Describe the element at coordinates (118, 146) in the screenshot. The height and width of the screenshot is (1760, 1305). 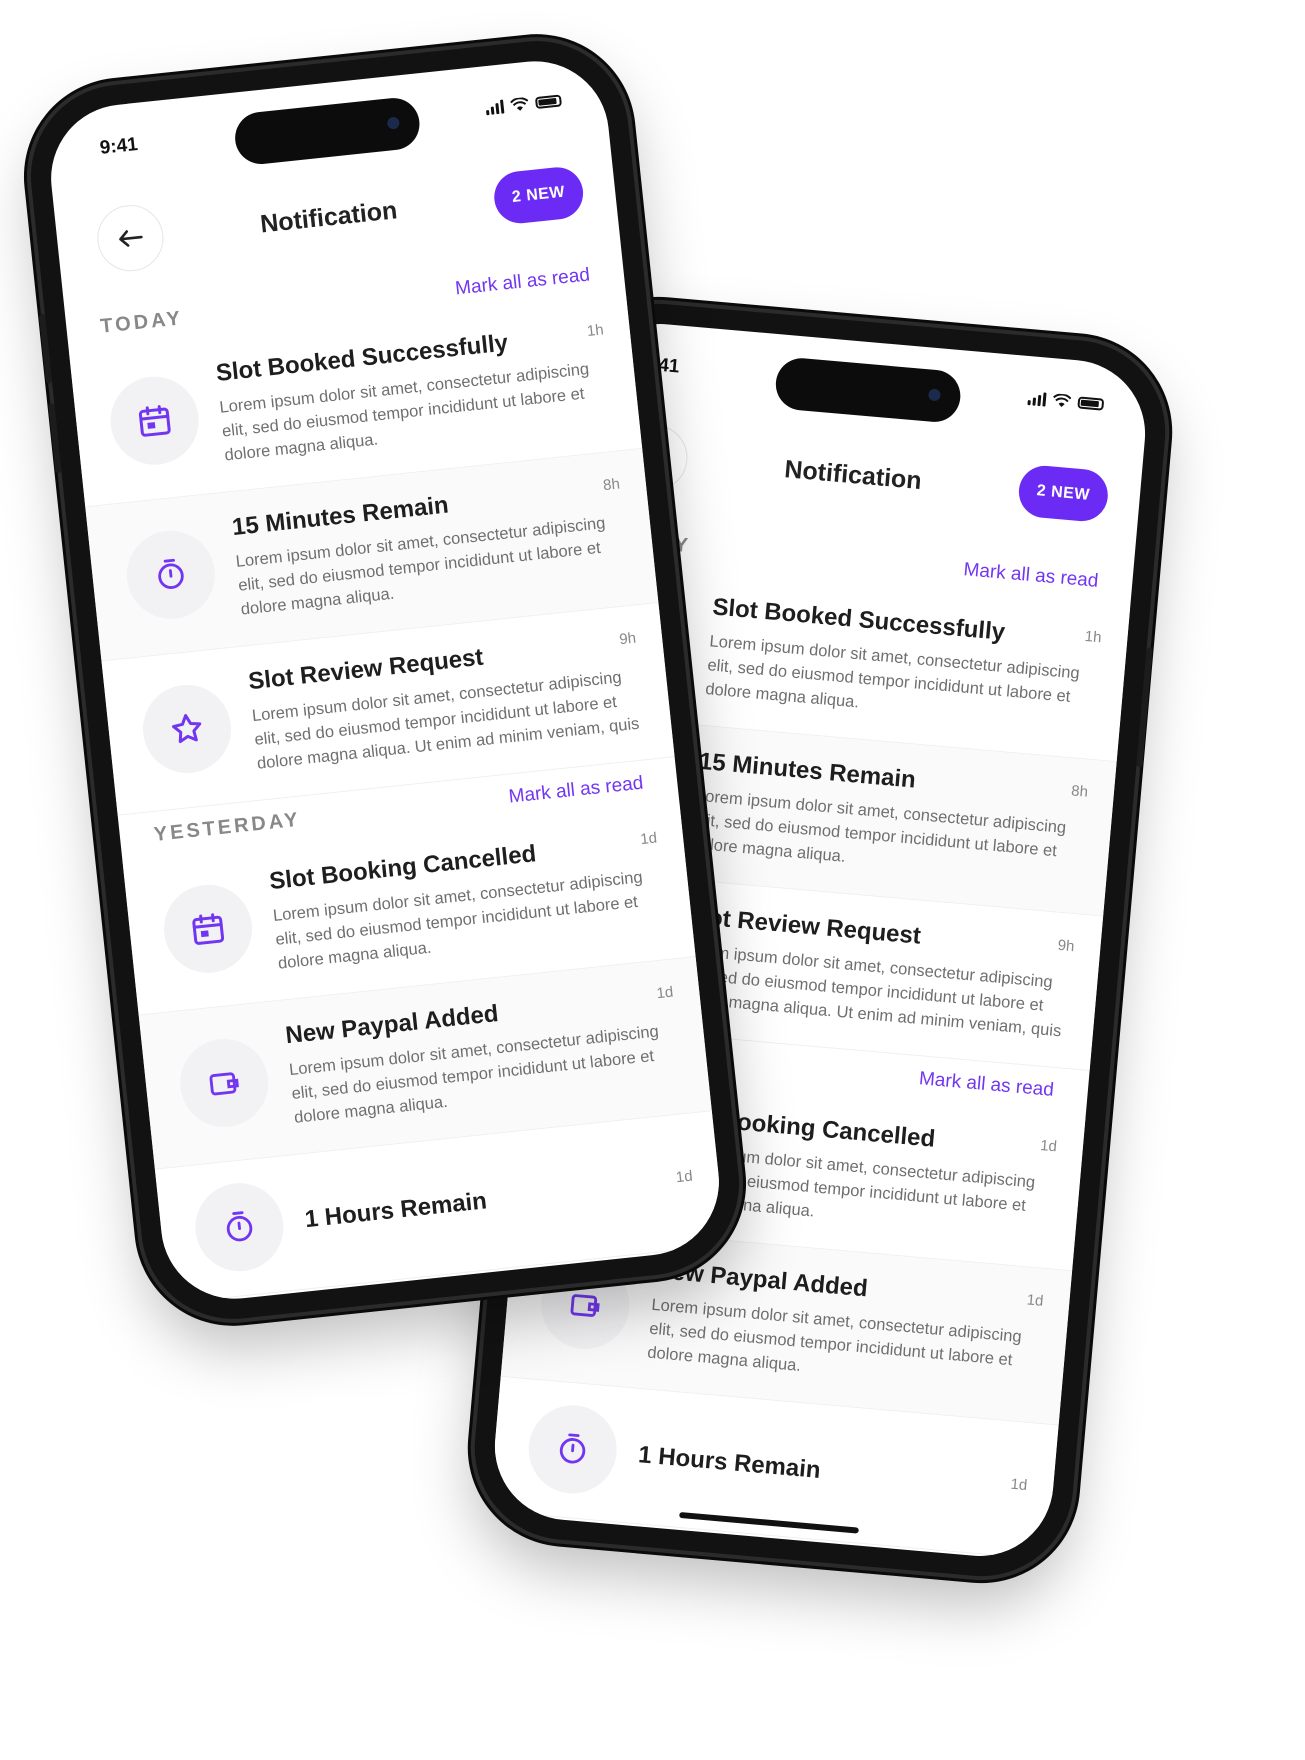
I see `status-time: 9:41` at that location.